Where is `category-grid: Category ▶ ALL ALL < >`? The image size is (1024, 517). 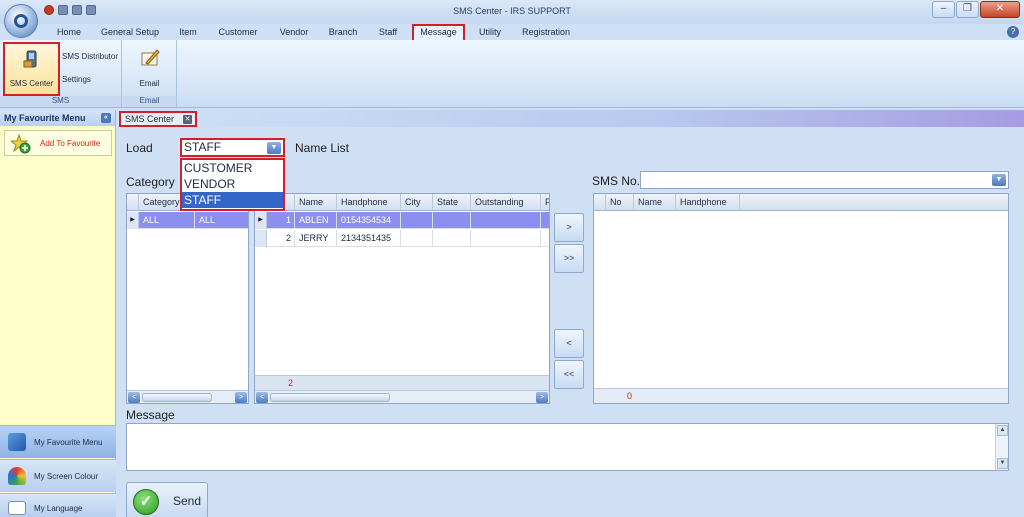 category-grid: Category ▶ ALL ALL < > is located at coordinates (187, 298).